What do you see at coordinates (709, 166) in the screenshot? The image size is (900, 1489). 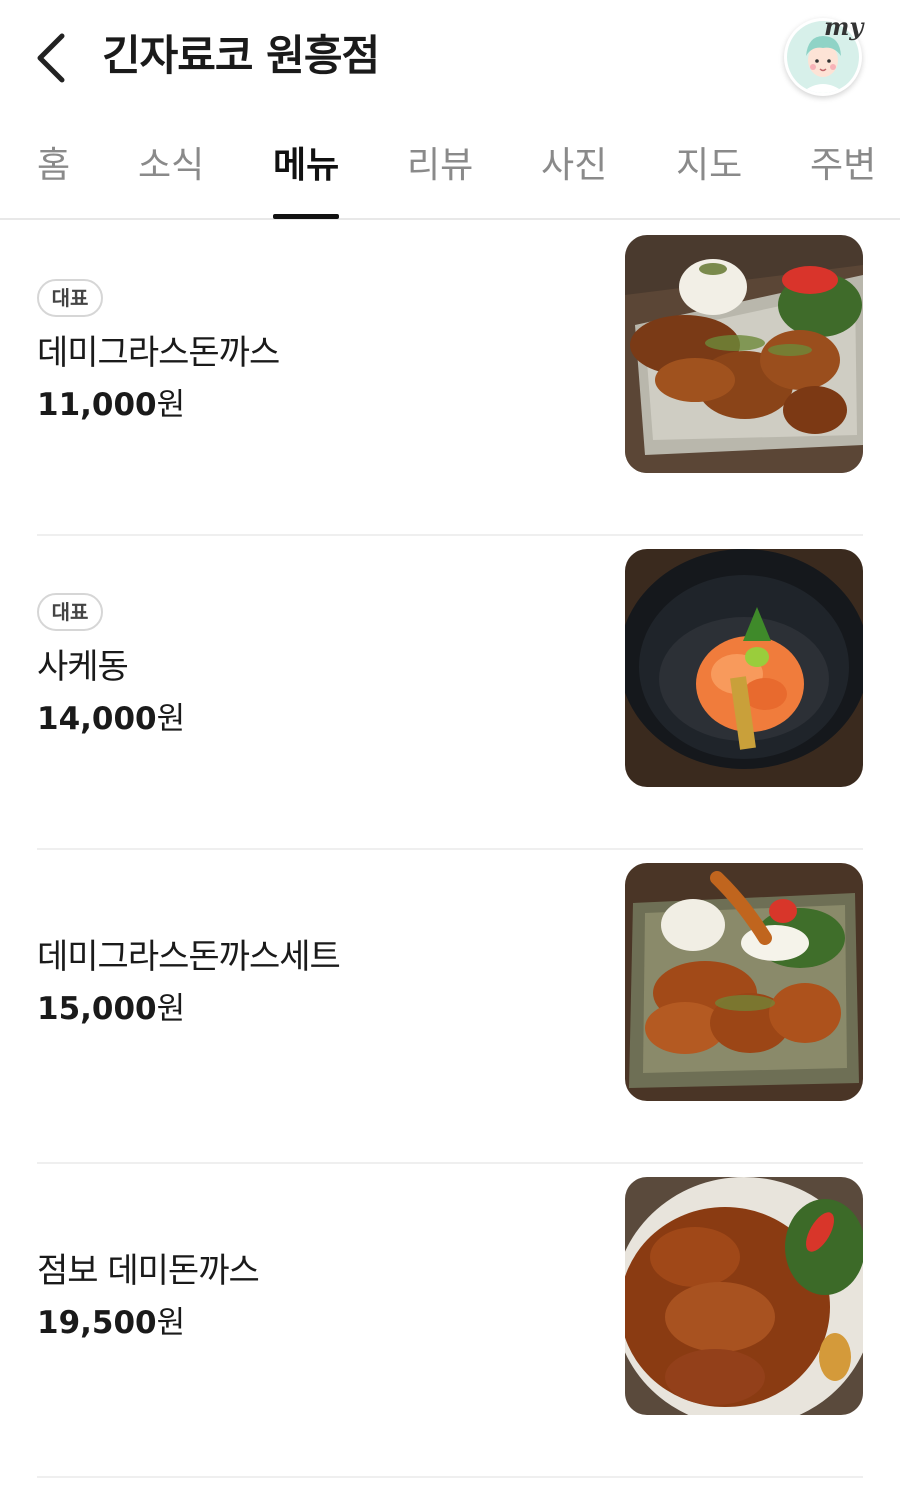 I see `tab-map: 지도` at bounding box center [709, 166].